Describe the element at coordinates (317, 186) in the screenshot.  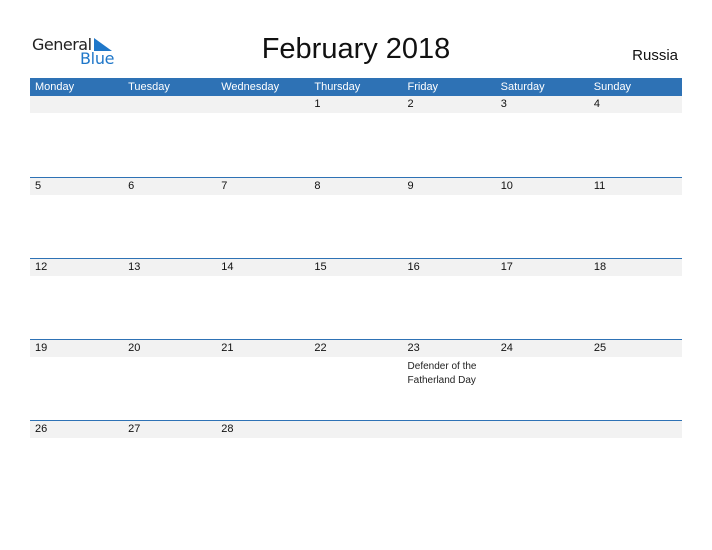
I see `day-number: 8` at that location.